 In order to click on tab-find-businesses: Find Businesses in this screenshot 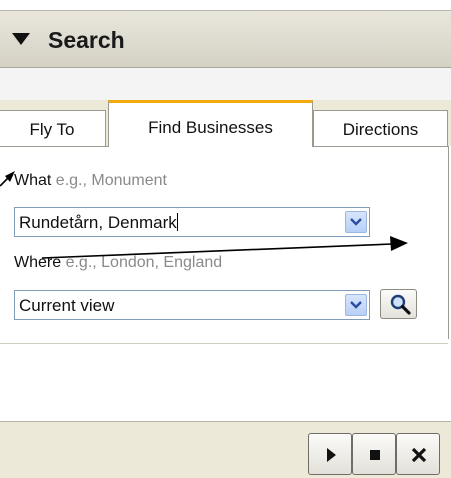, I will do `click(210, 123)`.